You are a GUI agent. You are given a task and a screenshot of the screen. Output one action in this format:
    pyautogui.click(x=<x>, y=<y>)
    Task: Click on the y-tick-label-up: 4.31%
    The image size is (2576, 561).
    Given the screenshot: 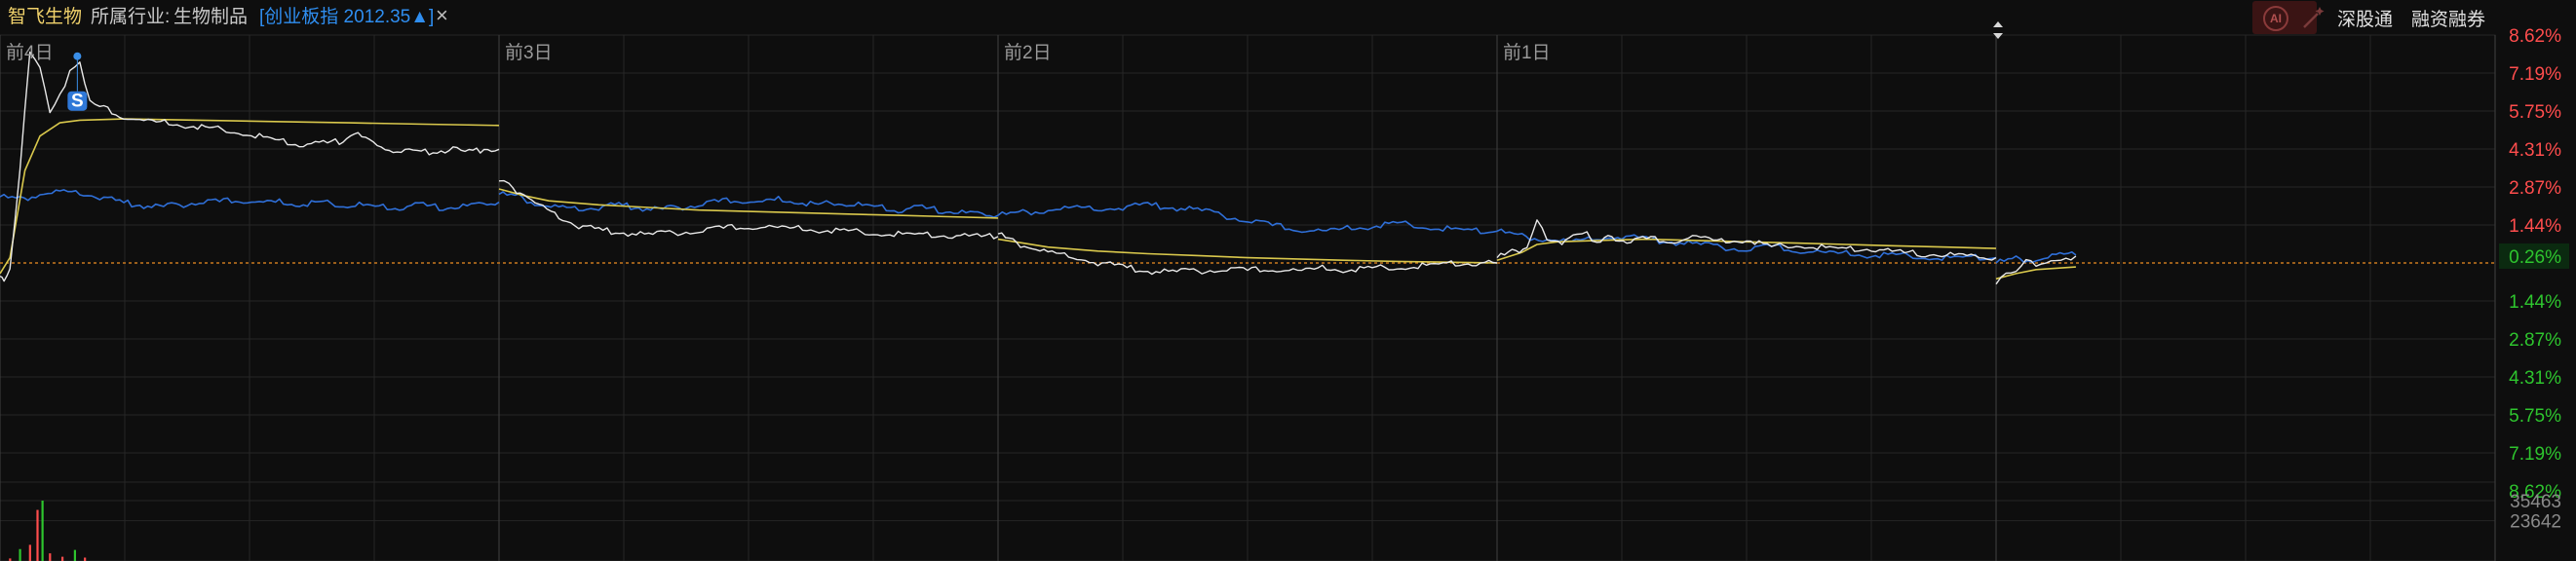 What is the action you would take?
    pyautogui.click(x=2535, y=150)
    